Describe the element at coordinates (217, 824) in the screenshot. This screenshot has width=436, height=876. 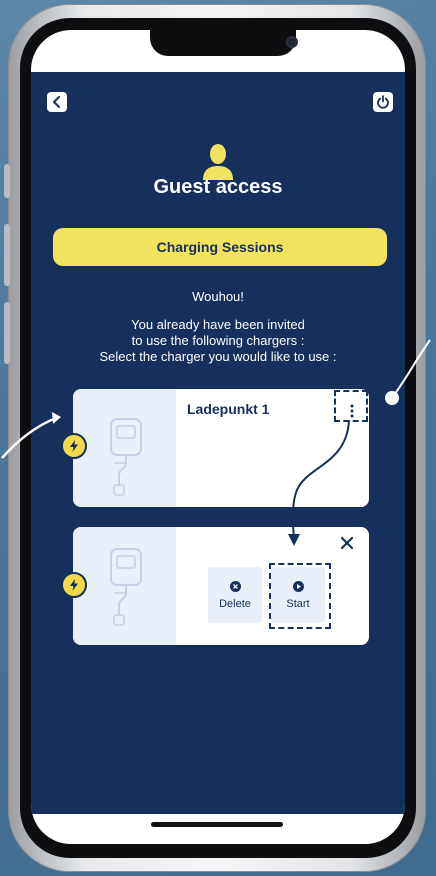
I see `home-indicator` at that location.